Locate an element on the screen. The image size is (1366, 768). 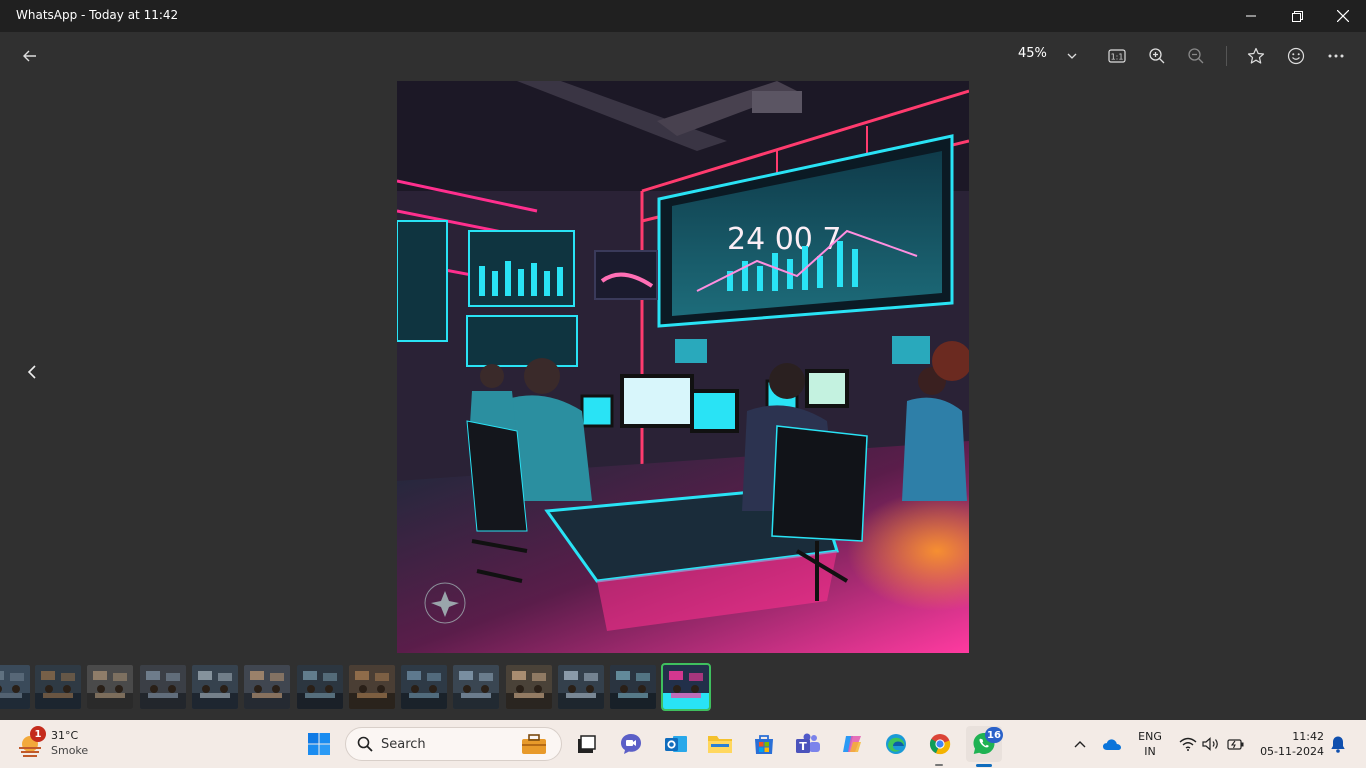
minimize-icon is located at coordinates (1251, 16).